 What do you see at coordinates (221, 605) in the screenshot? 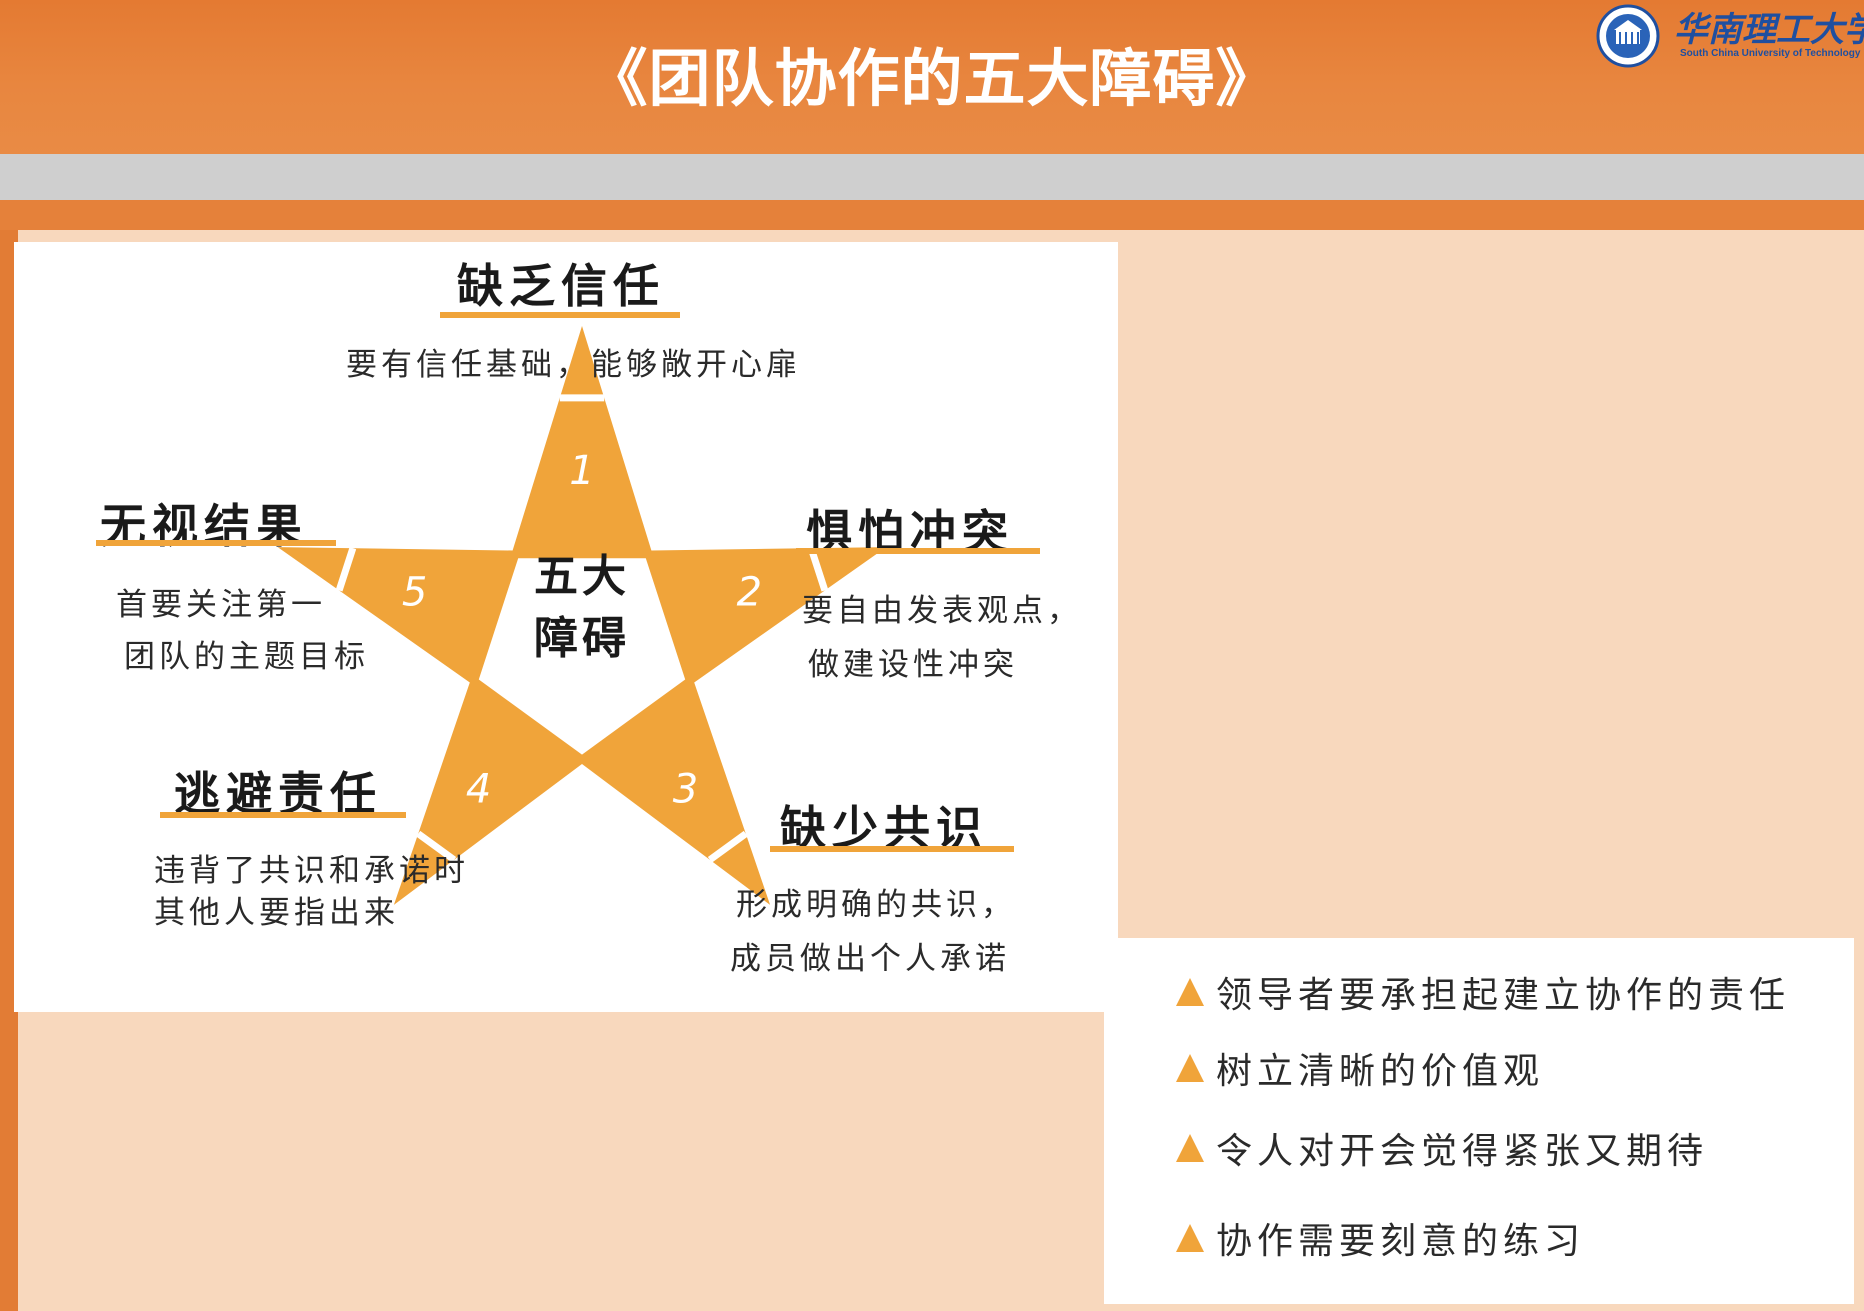
I see `desc-results-line1: 首要关注第一` at bounding box center [221, 605].